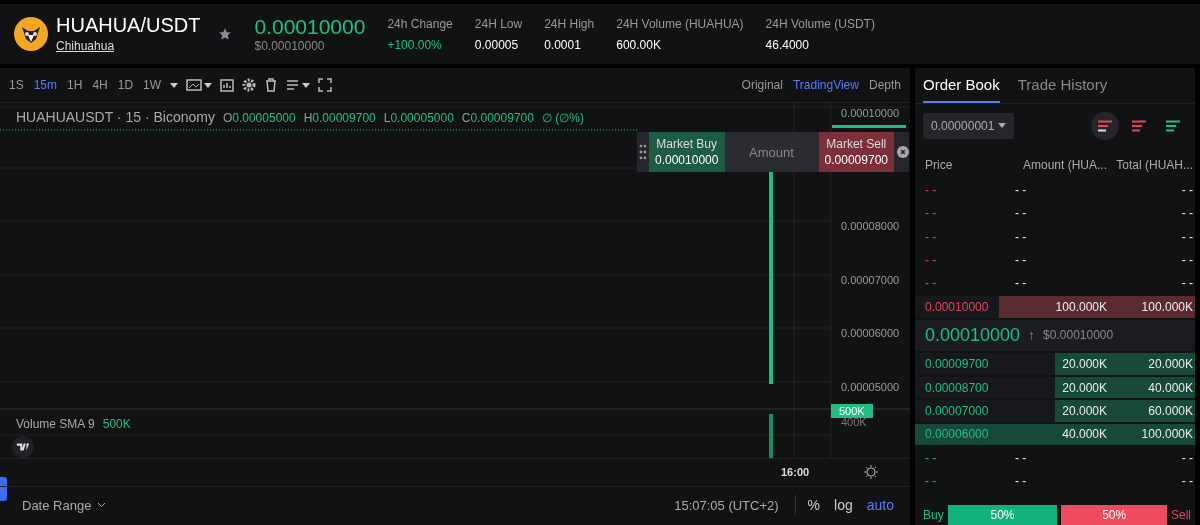 This screenshot has width=1200, height=525. Describe the element at coordinates (152, 85) in the screenshot. I see `interval-tab: 1W` at that location.